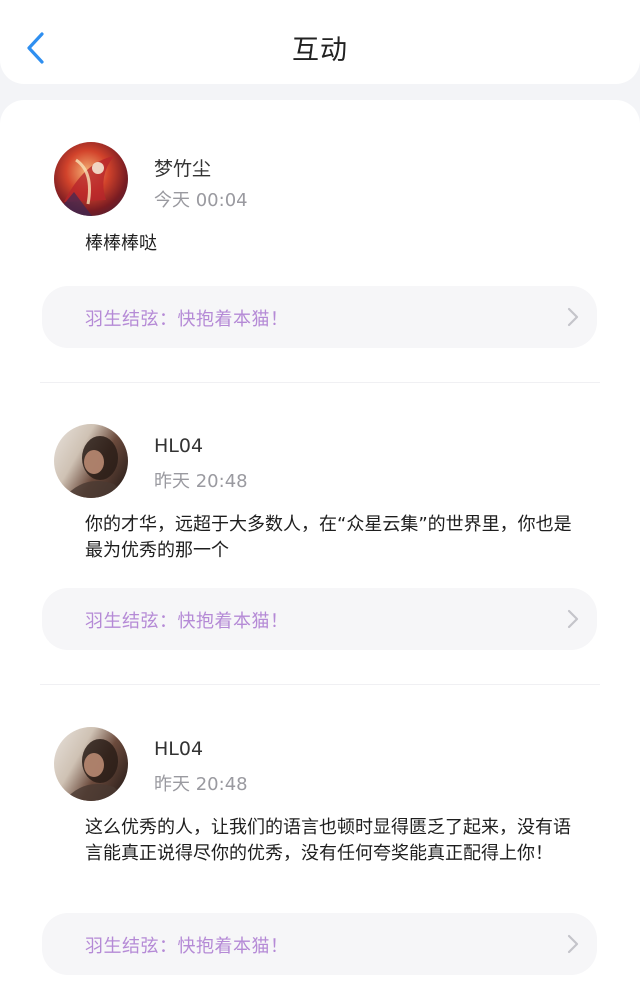 This screenshot has width=640, height=1008. I want to click on page-title: 互动, so click(320, 50).